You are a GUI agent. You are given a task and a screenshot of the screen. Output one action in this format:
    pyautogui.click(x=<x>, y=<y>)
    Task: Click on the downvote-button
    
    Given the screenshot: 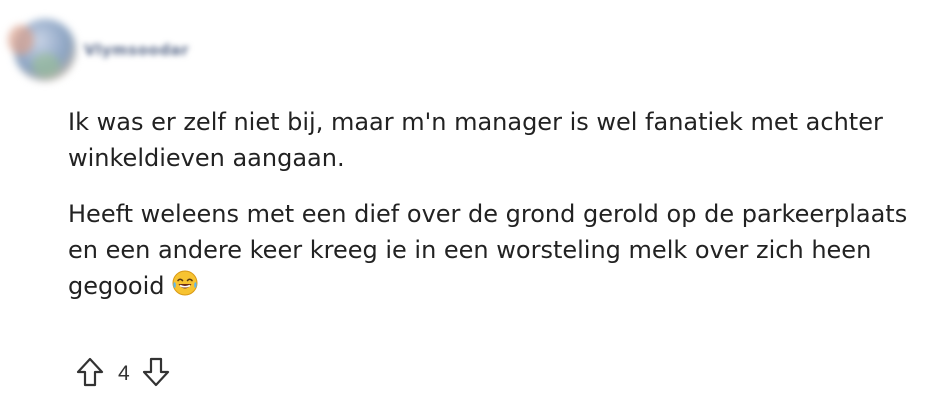 What is the action you would take?
    pyautogui.click(x=156, y=374)
    